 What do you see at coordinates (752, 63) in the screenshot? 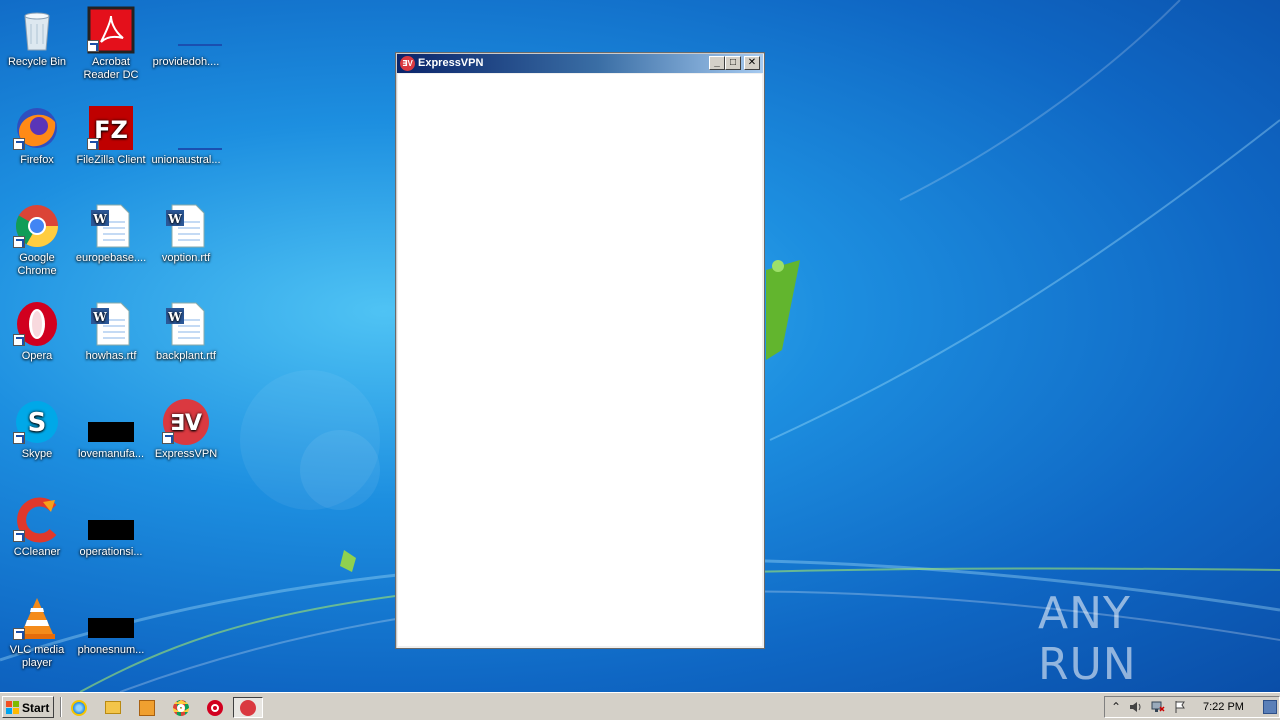
I see `close-button: ✕` at bounding box center [752, 63].